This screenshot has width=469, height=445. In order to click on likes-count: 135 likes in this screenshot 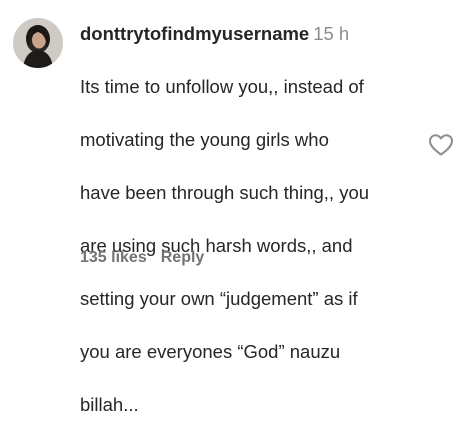, I will do `click(113, 257)`.